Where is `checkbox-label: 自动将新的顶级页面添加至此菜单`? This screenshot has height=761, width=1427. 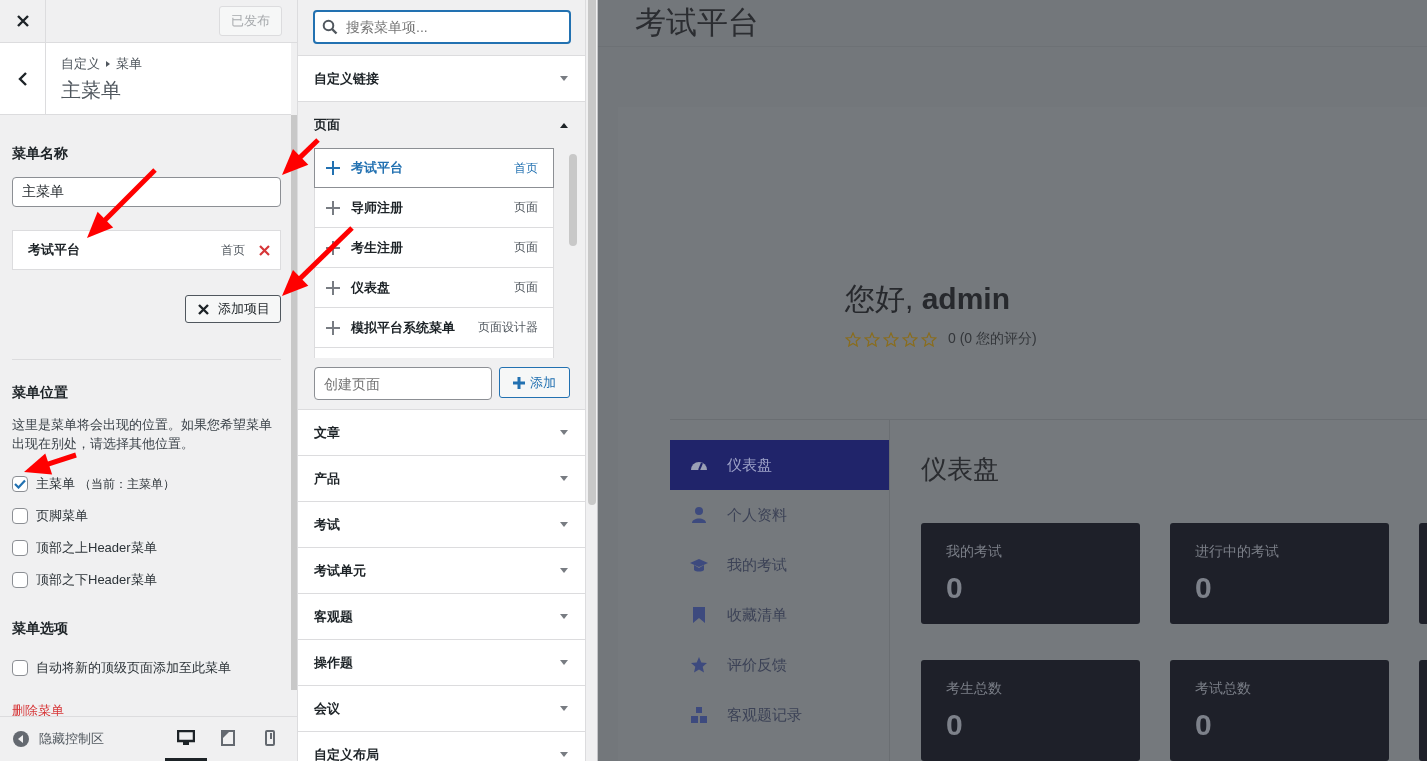
checkbox-label: 自动将新的顶级页面添加至此菜单 is located at coordinates (133, 668).